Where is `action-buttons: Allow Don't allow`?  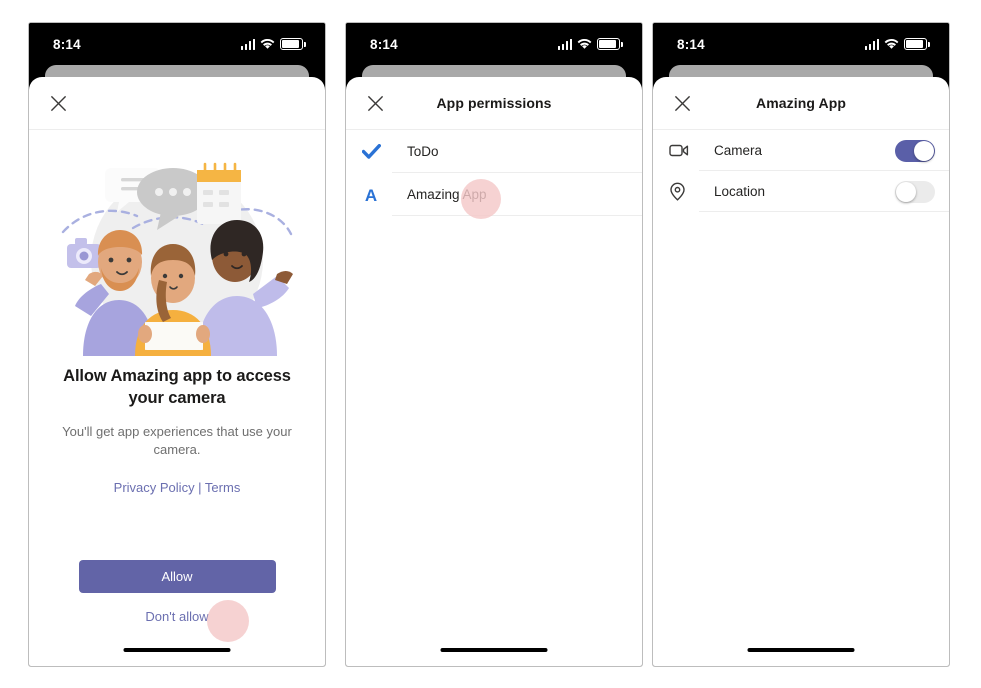 action-buttons: Allow Don't allow is located at coordinates (177, 592).